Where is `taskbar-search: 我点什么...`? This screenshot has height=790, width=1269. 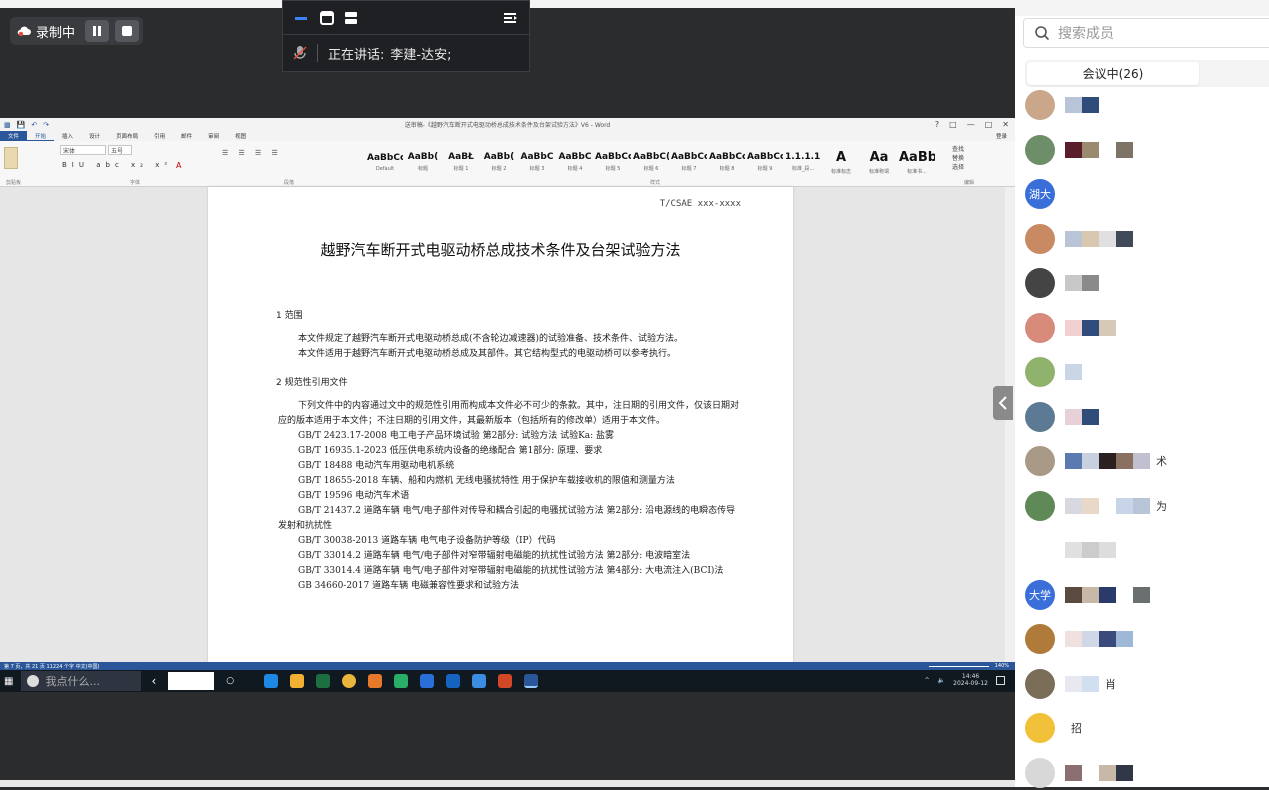 taskbar-search: 我点什么... is located at coordinates (81, 681).